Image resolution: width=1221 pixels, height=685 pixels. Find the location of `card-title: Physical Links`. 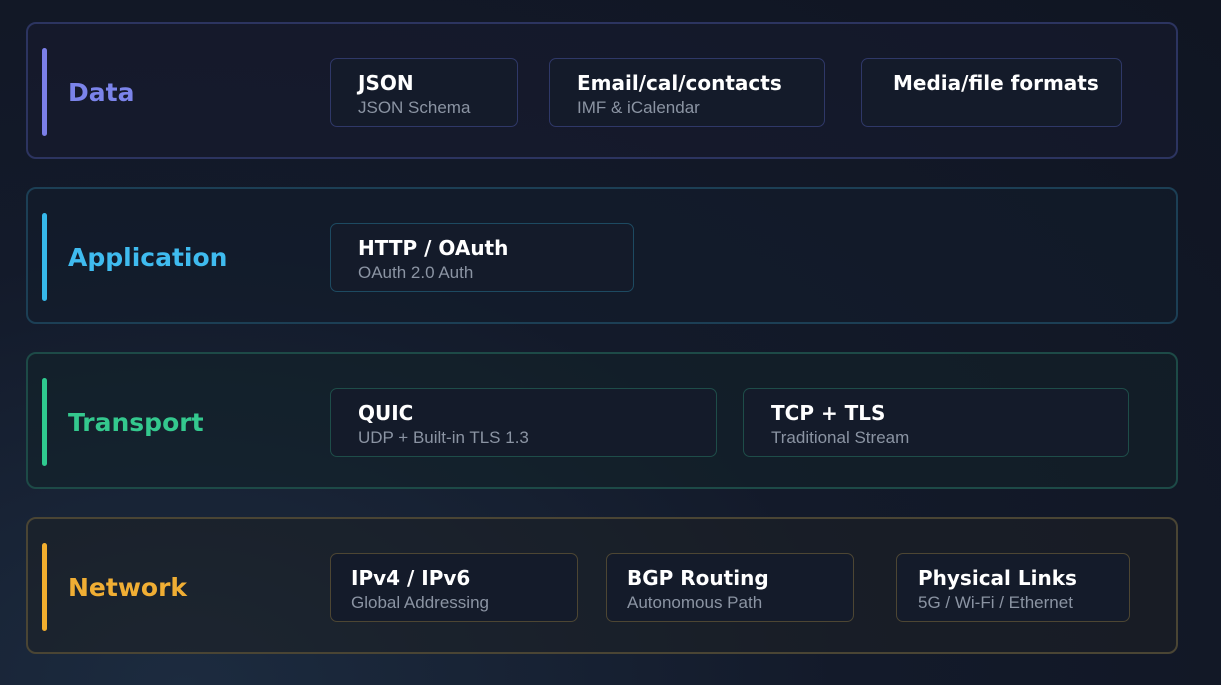

card-title: Physical Links is located at coordinates (997, 578).